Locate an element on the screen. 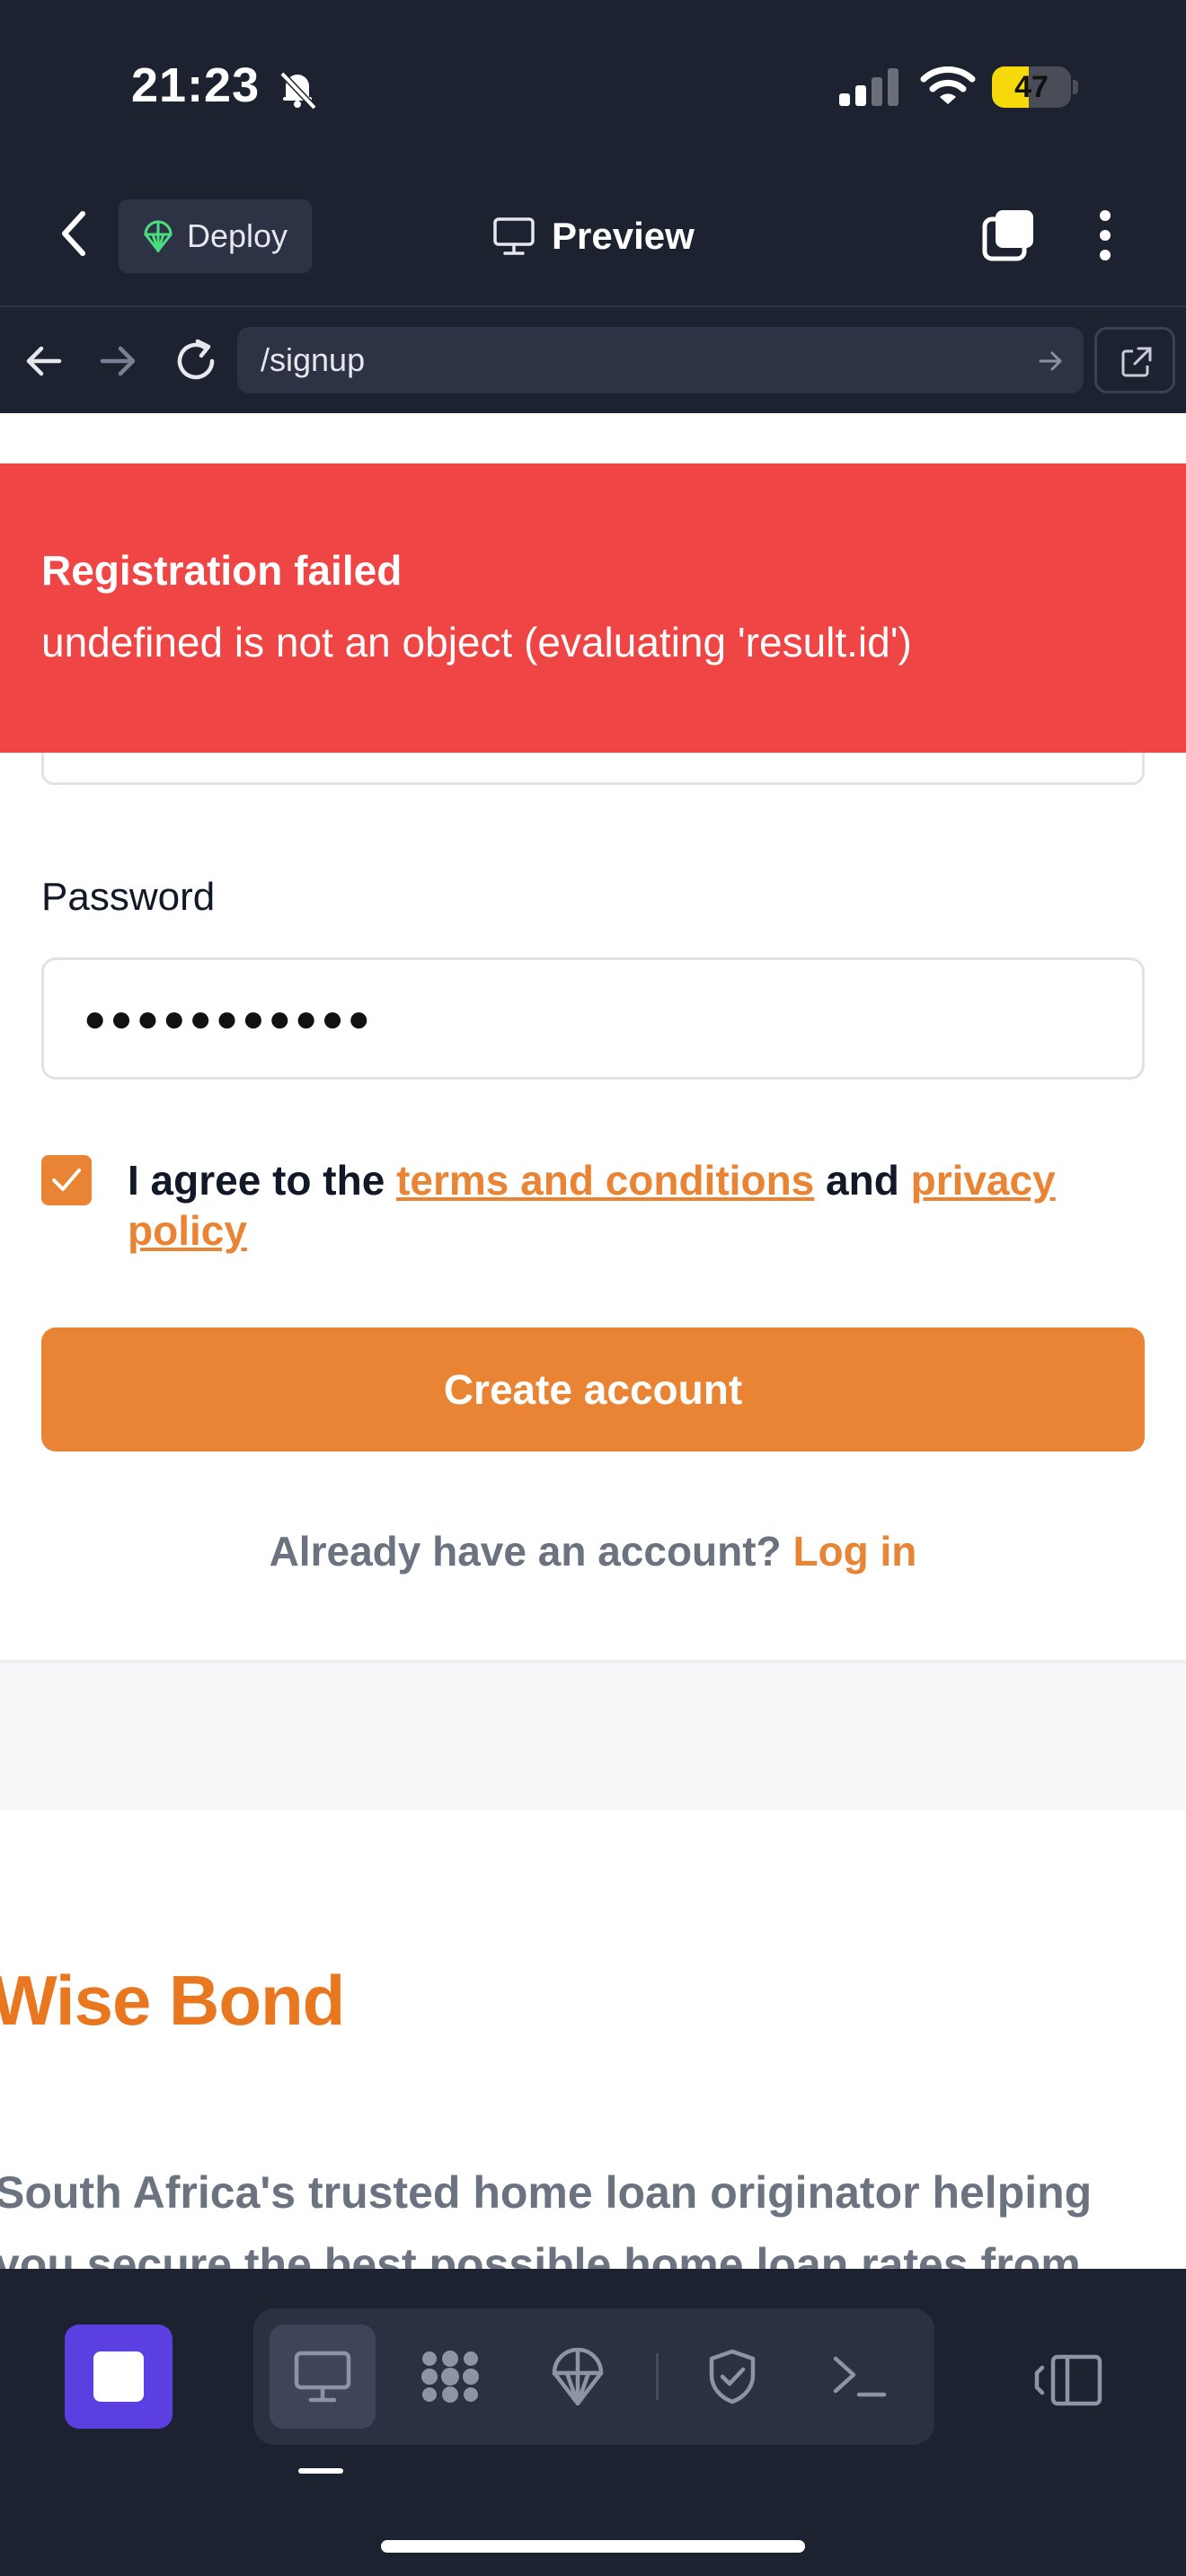  desktop-icon is located at coordinates (322, 2377).